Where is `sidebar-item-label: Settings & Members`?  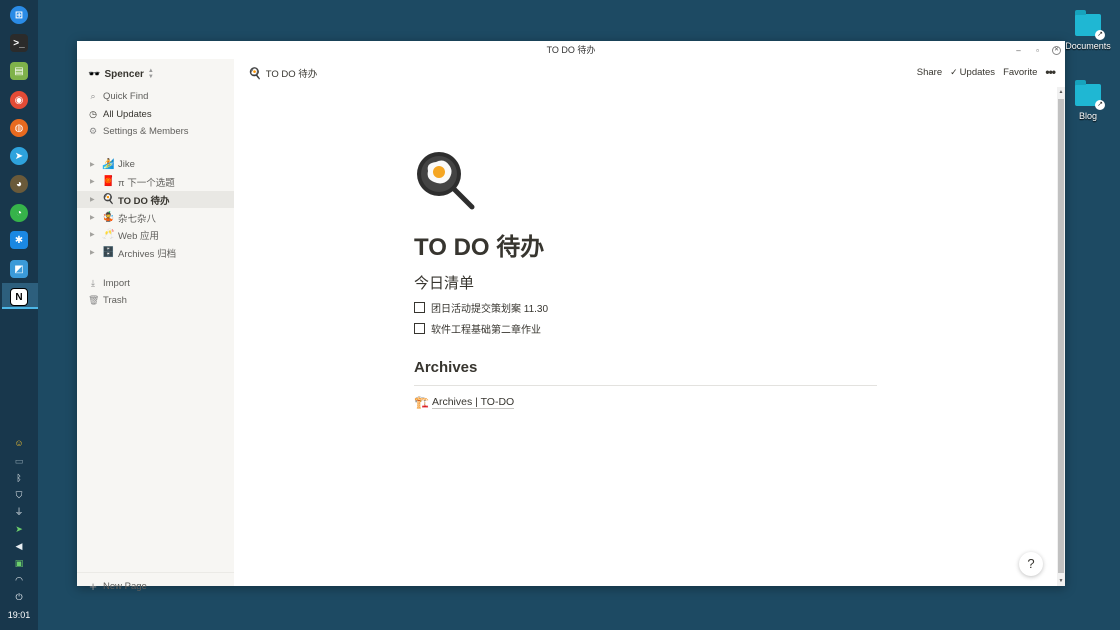 sidebar-item-label: Settings & Members is located at coordinates (146, 131).